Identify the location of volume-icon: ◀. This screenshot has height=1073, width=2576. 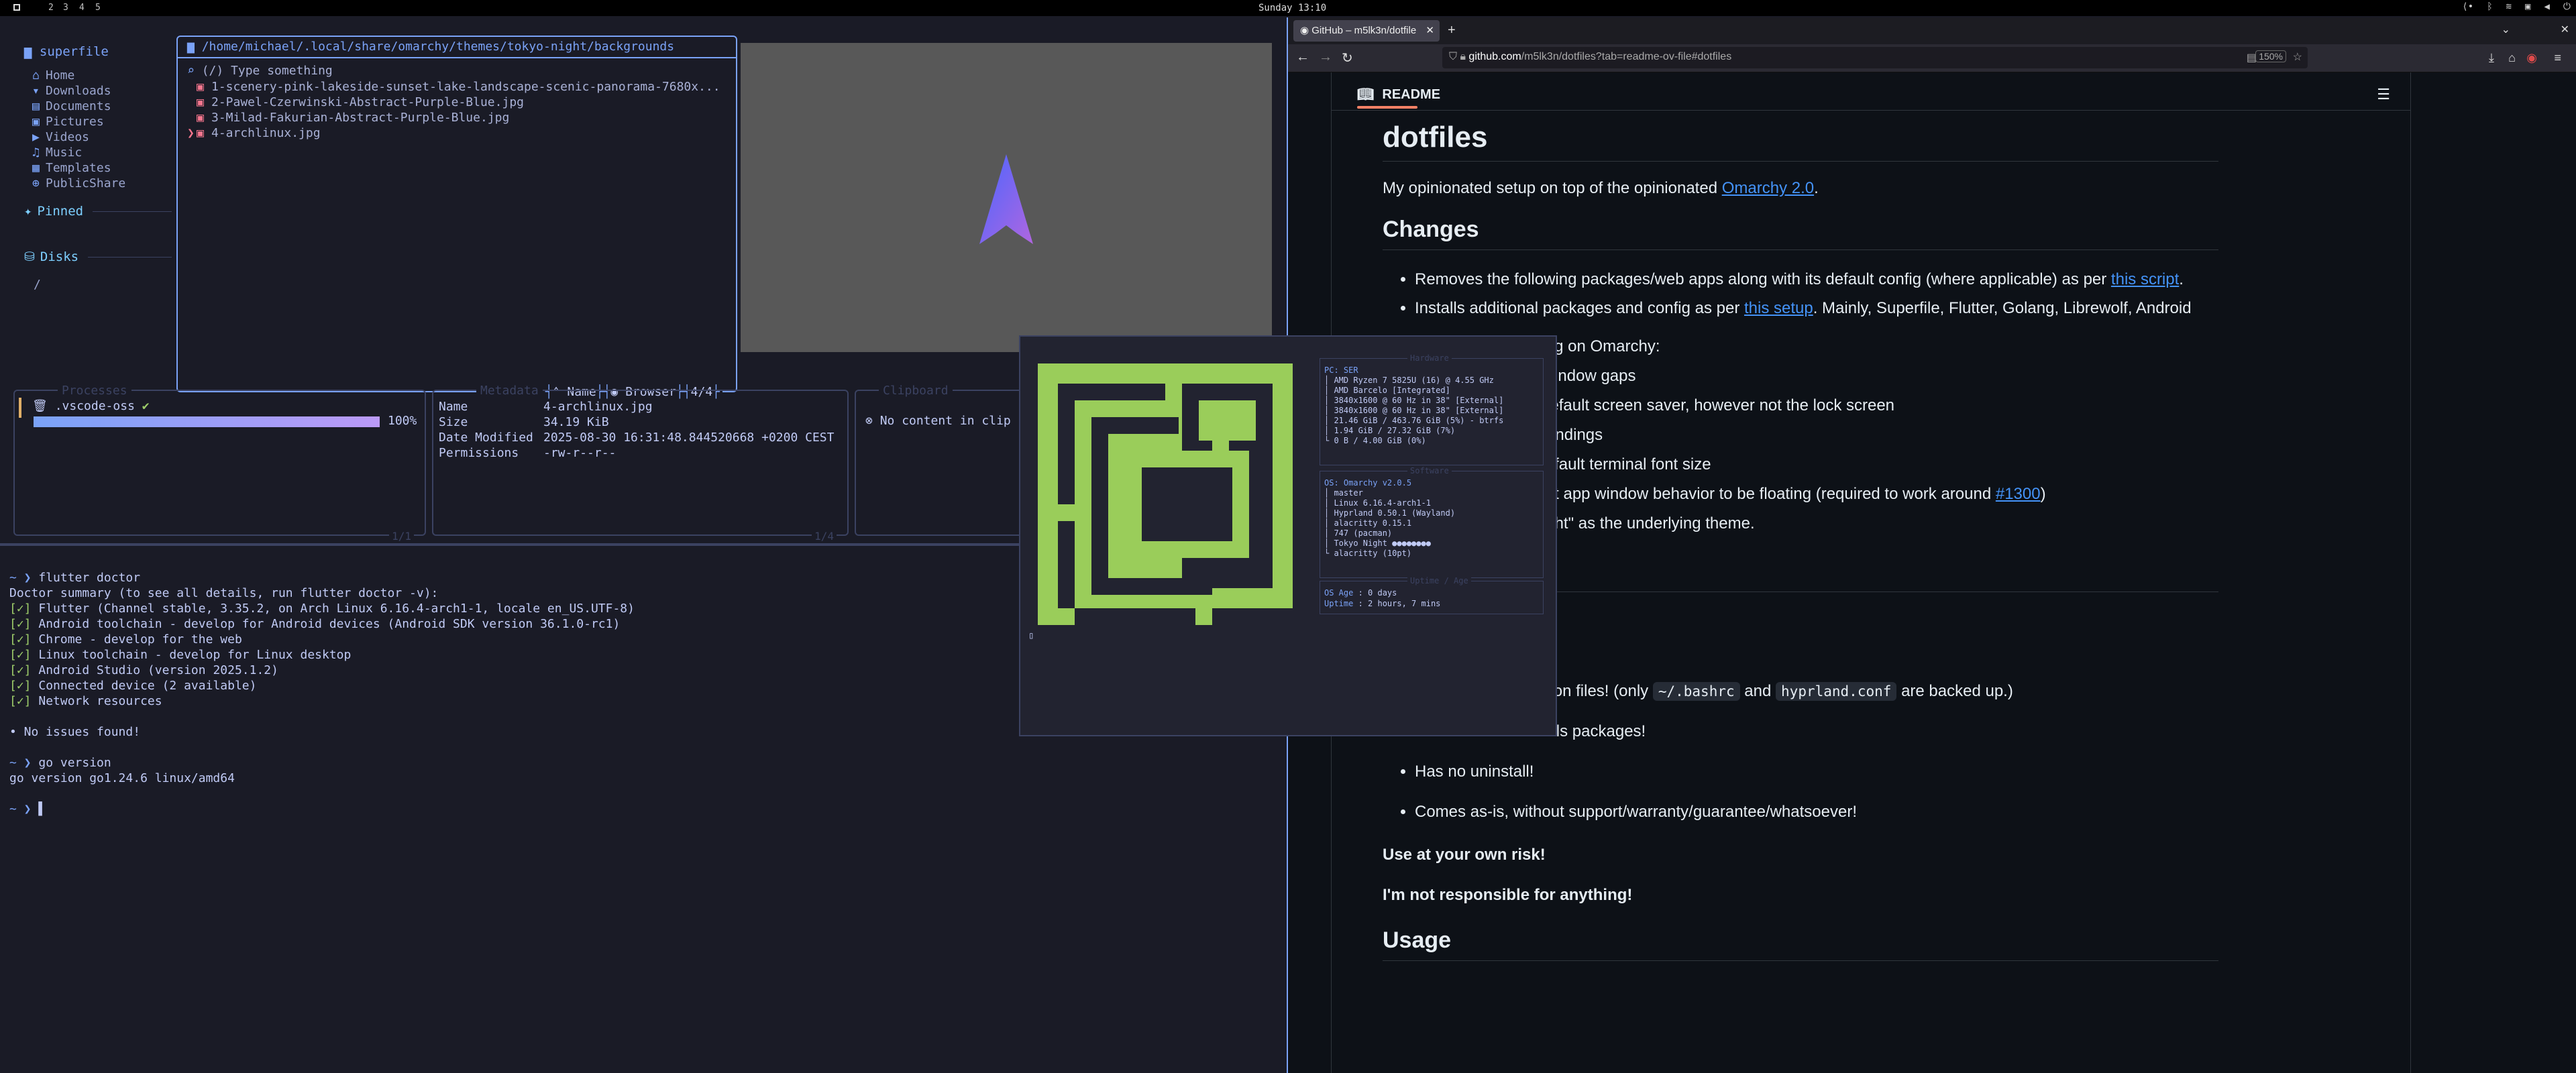
(2546, 6).